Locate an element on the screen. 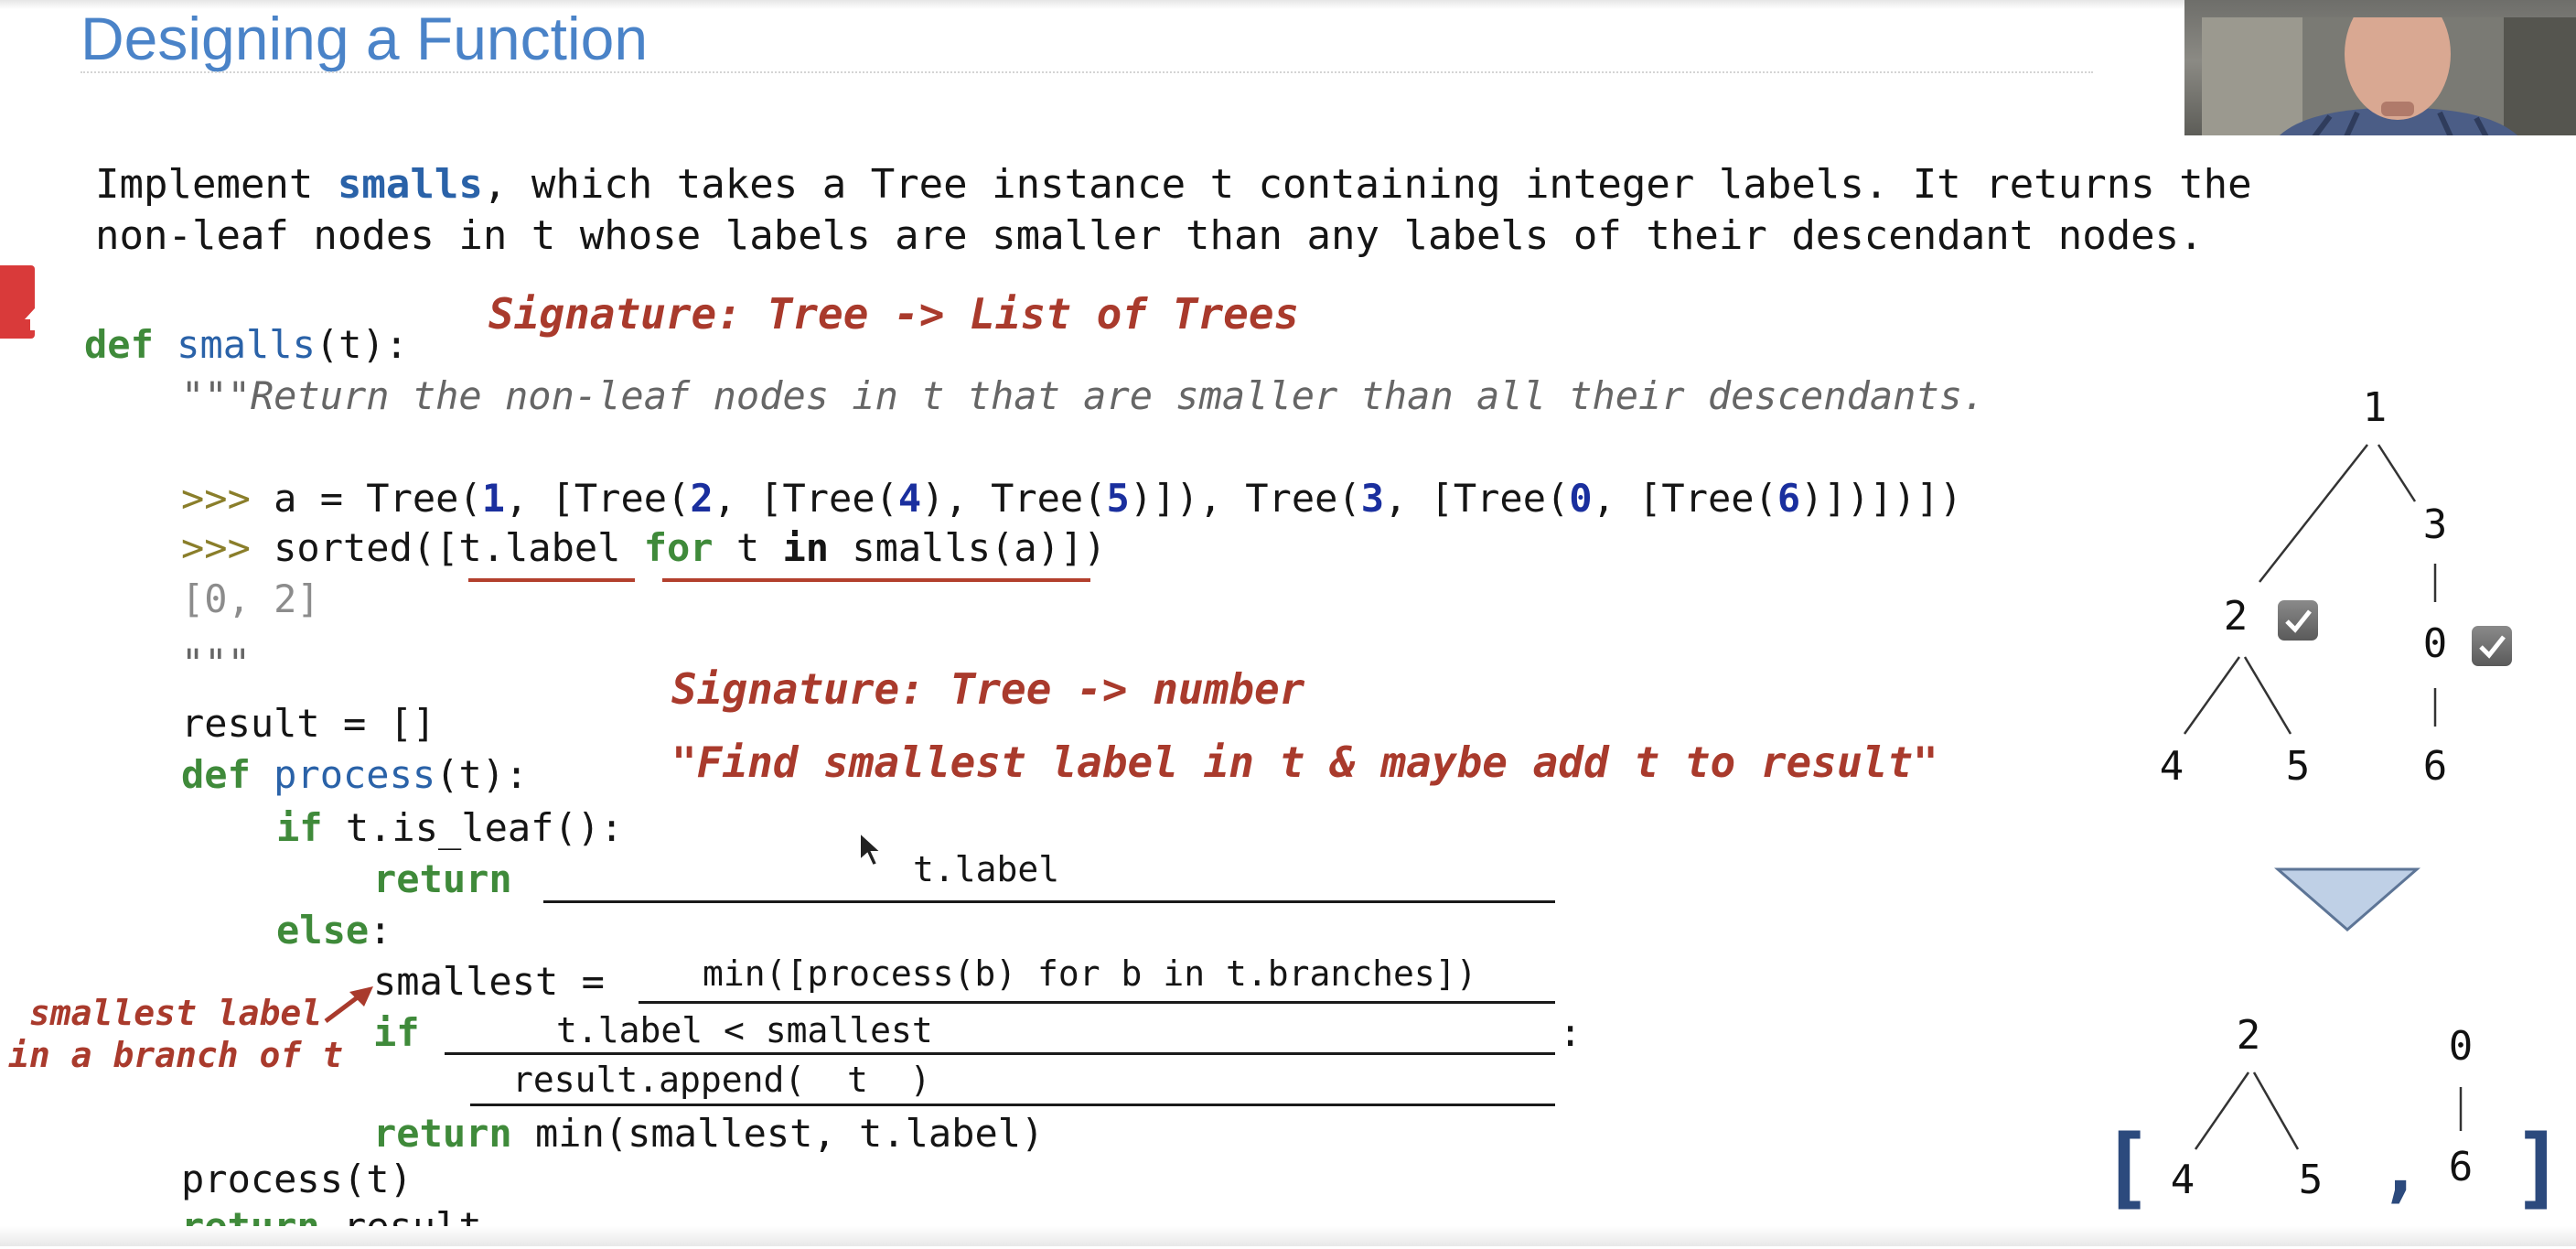  output-close-bracket: ] is located at coordinates (2538, 1168).